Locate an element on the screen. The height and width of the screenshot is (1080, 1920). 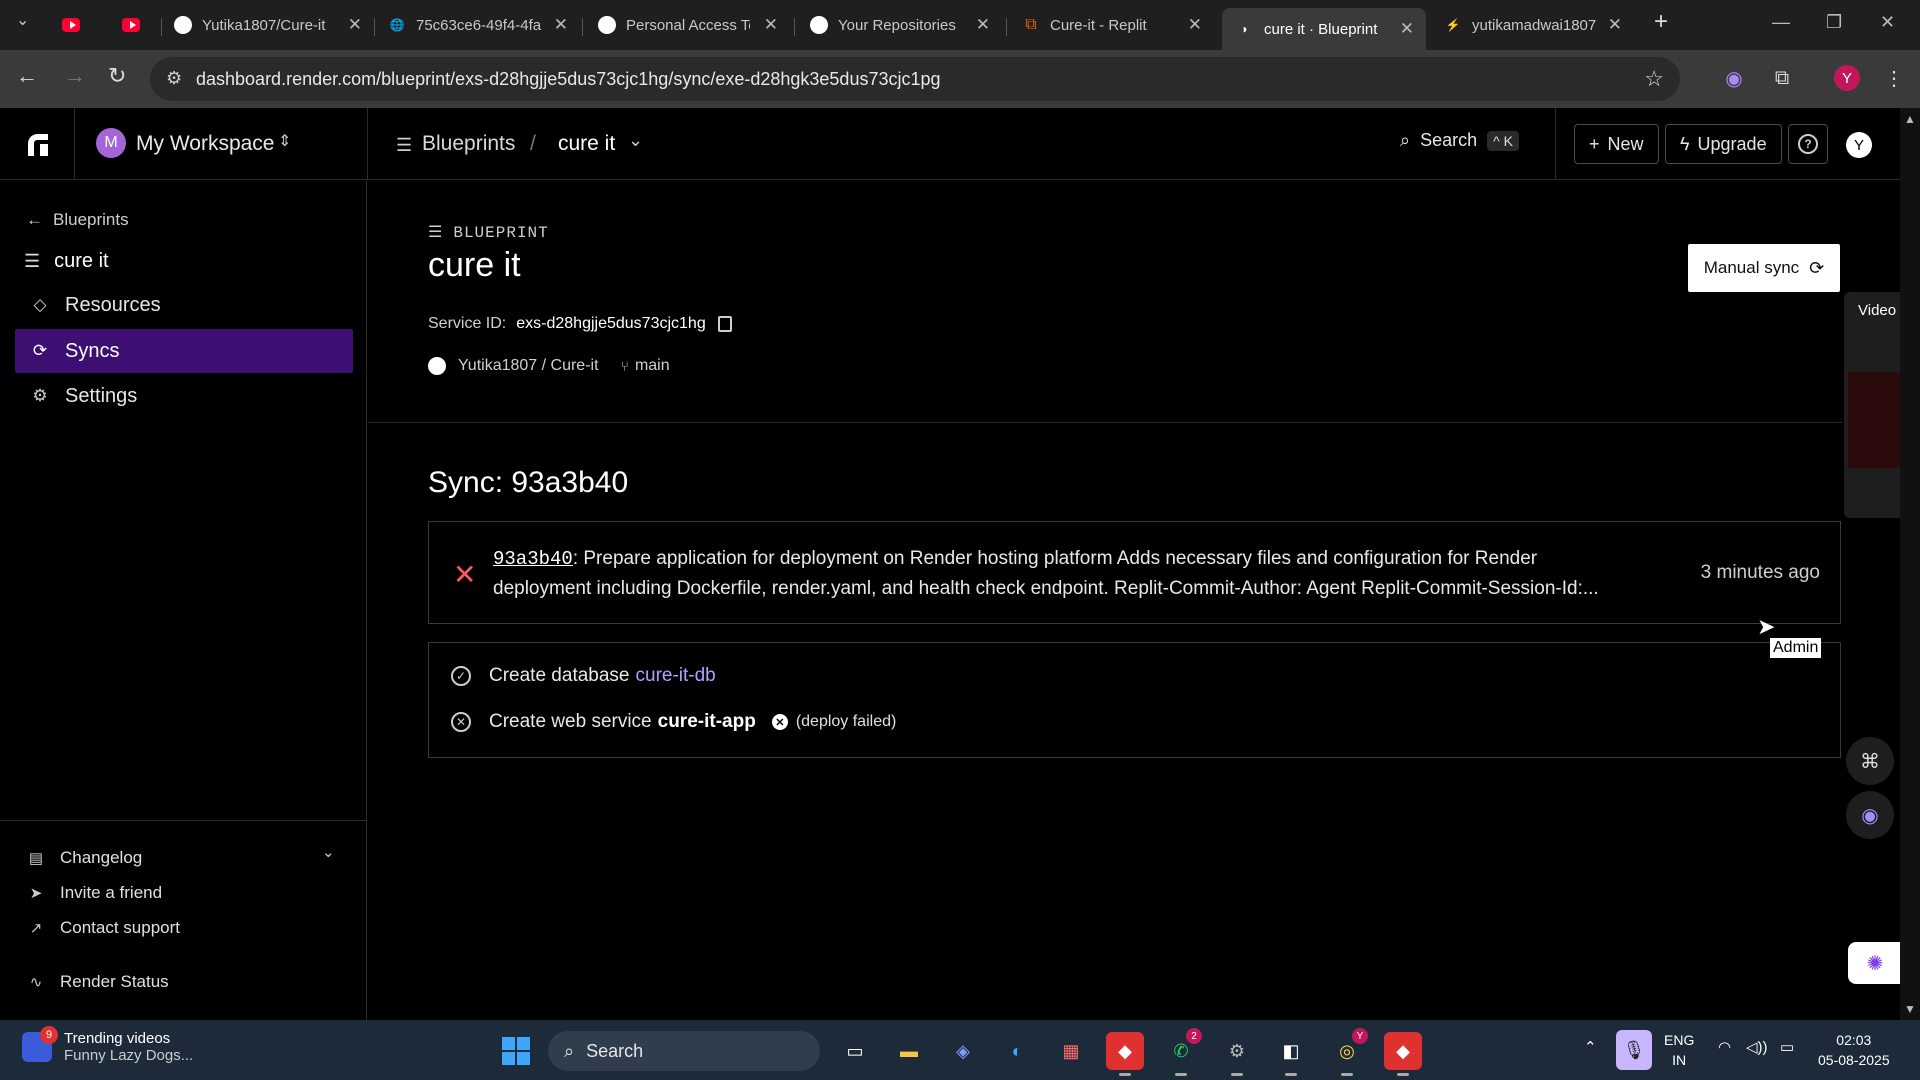
github-icon is located at coordinates (819, 25).